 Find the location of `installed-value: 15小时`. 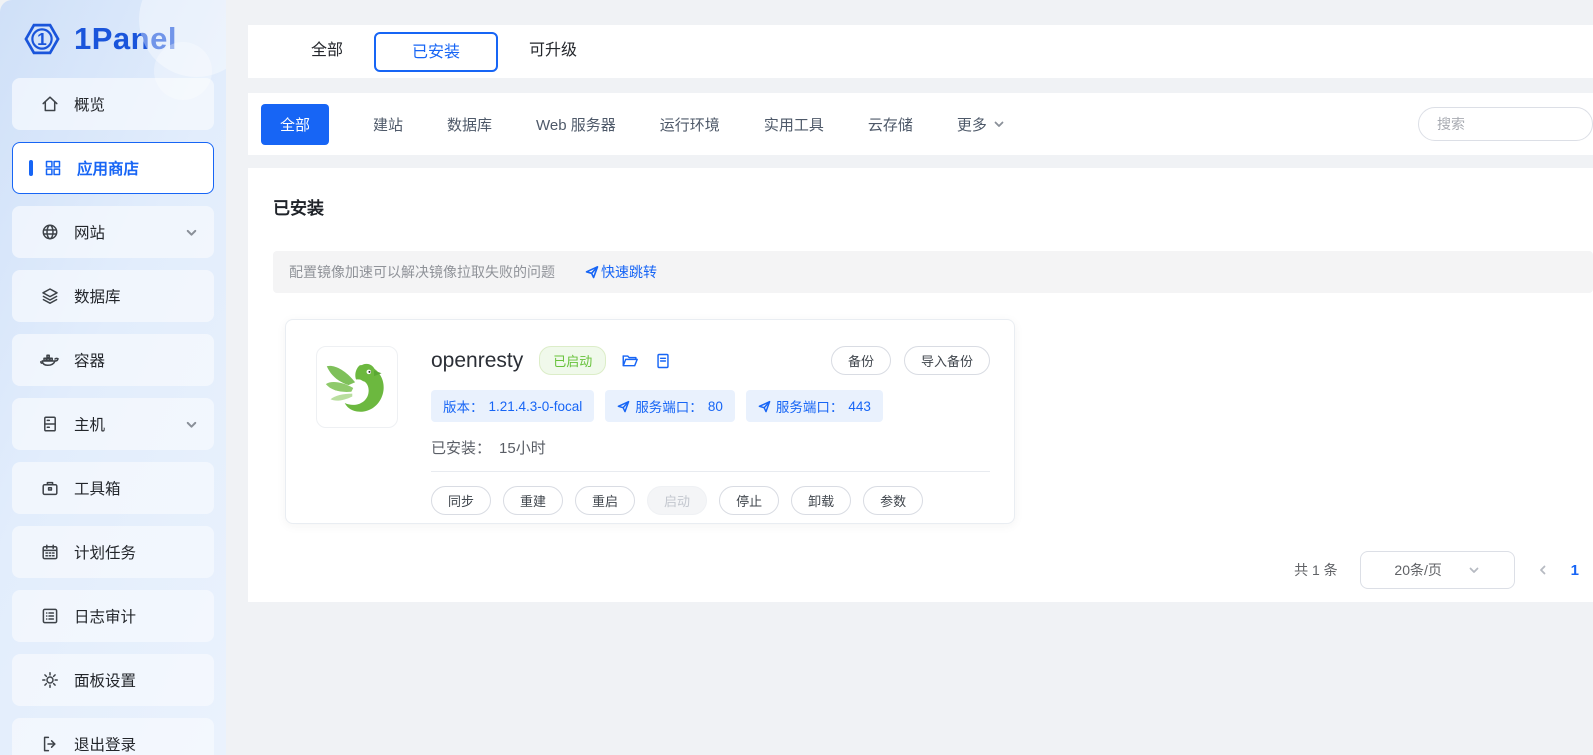

installed-value: 15小时 is located at coordinates (522, 448).